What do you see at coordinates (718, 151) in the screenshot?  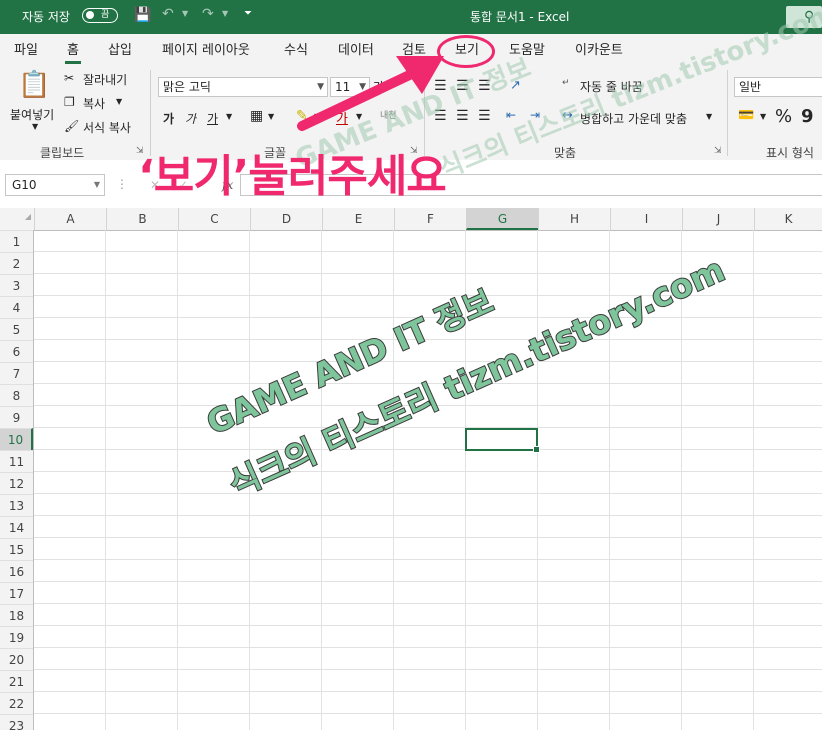 I see `alignment-launcher-icon: ⇲` at bounding box center [718, 151].